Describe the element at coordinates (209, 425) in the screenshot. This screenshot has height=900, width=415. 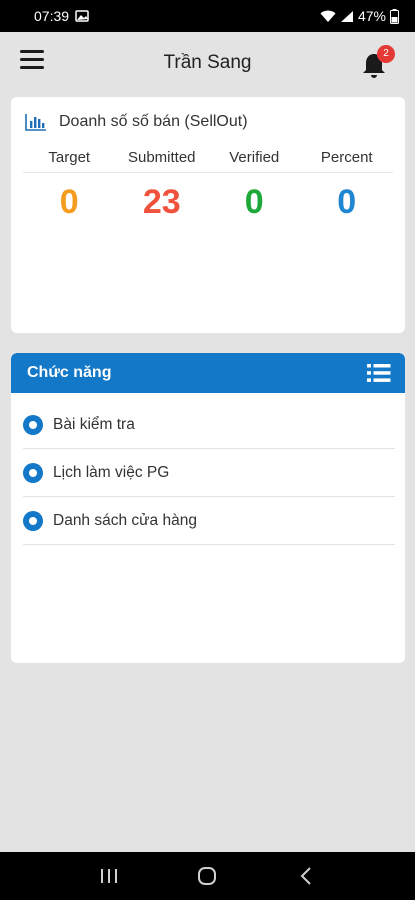
I see `function-item-test: Bài kiểm tra` at that location.